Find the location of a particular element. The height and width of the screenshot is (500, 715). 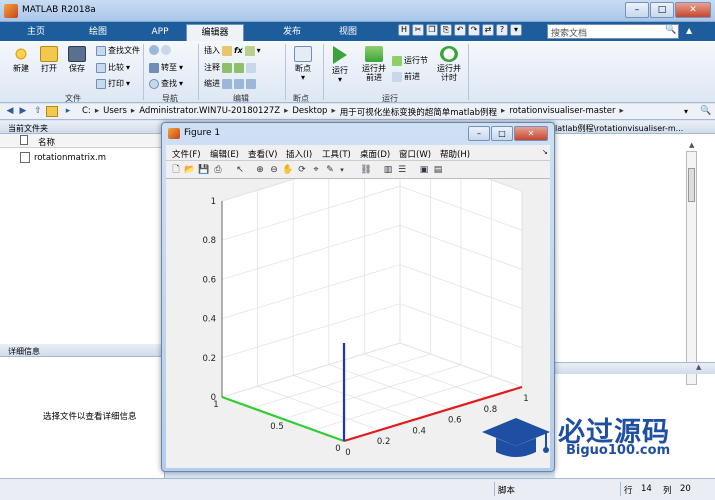

tab-view: 视图 is located at coordinates (348, 32).